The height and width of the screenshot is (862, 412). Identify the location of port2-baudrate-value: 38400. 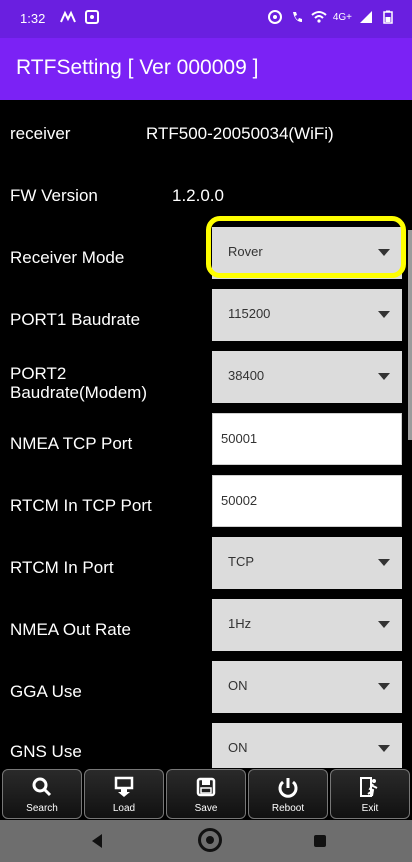
(246, 375).